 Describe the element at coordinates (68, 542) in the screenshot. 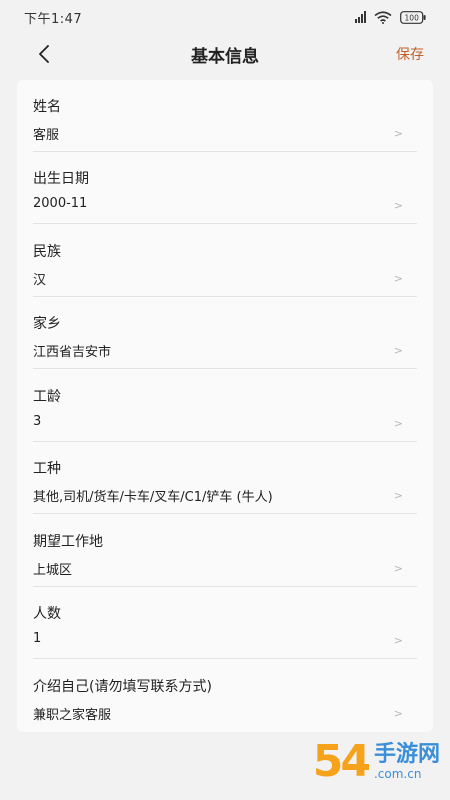

I see `field-label: 期望工作地` at that location.